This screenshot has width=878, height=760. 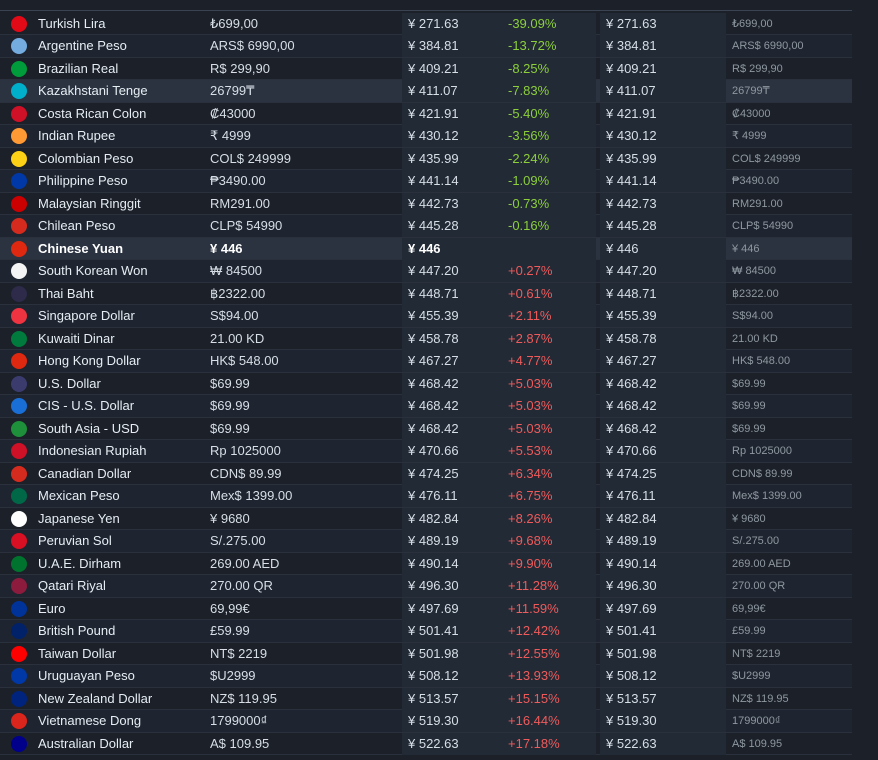 What do you see at coordinates (80, 563) in the screenshot?
I see `currency-name: U.A.E. Dirham` at bounding box center [80, 563].